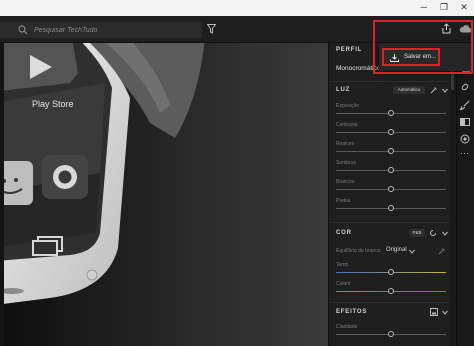 The image size is (474, 346). Describe the element at coordinates (23, 30) in the screenshot. I see `search-icon` at that location.